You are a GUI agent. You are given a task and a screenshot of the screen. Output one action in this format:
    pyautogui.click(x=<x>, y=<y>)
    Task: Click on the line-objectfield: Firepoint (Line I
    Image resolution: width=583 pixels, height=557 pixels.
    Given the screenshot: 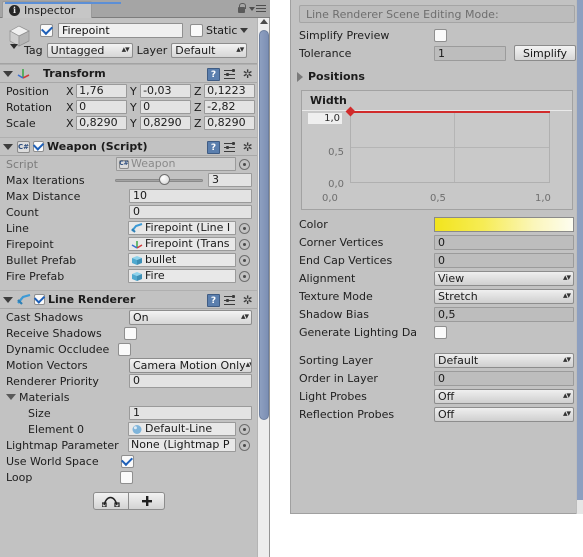 What is the action you would take?
    pyautogui.click(x=182, y=228)
    